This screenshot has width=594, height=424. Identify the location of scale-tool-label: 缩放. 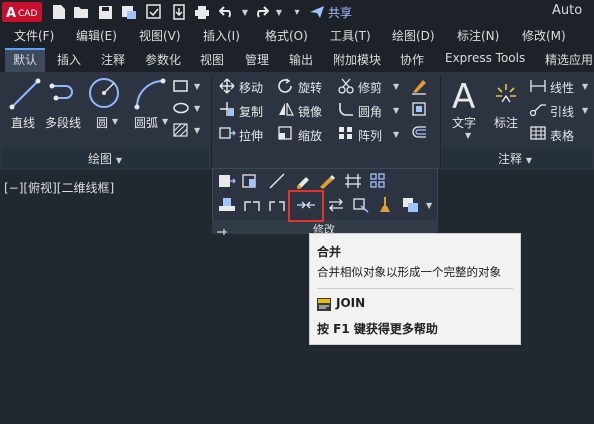
(310, 135).